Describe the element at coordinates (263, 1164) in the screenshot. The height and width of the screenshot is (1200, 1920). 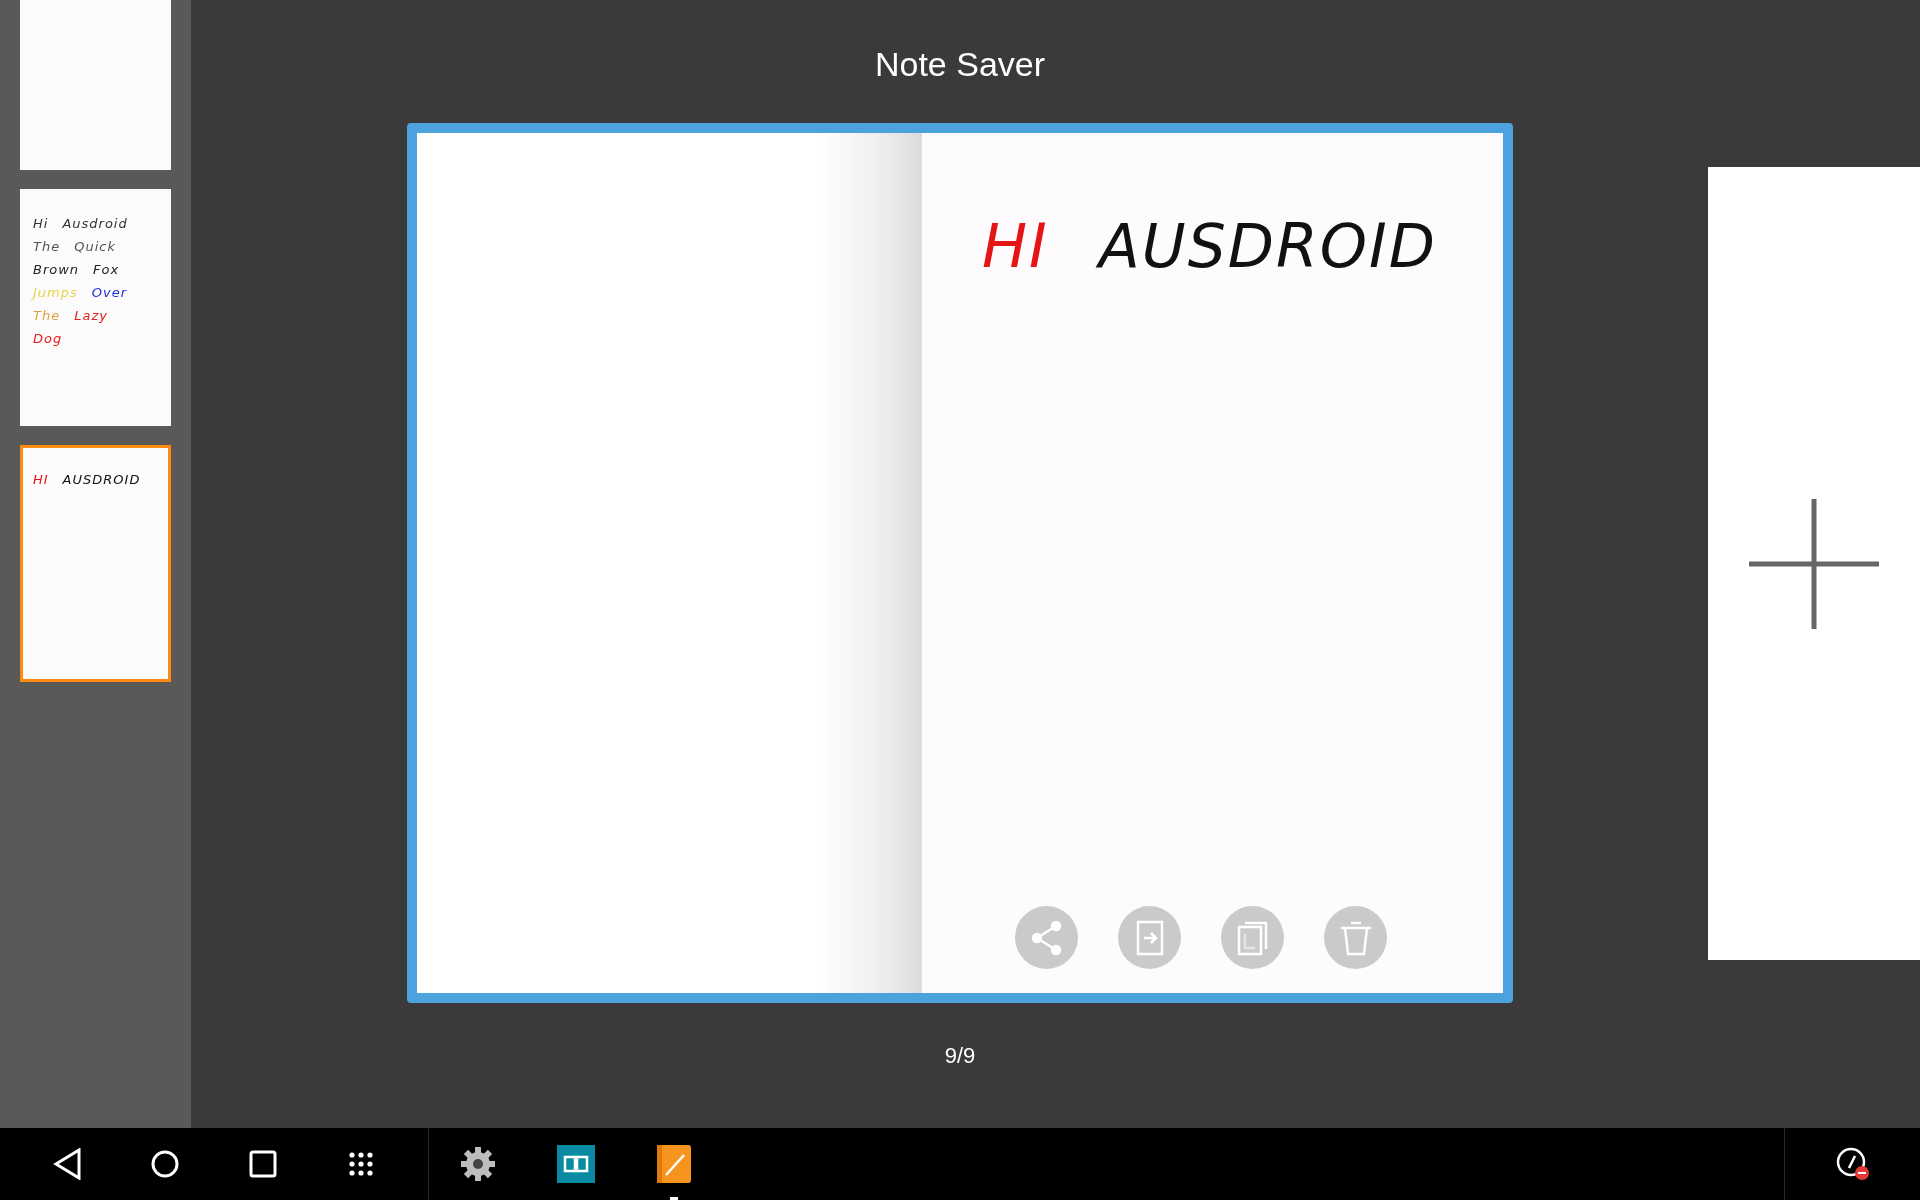
I see `recents-icon` at that location.